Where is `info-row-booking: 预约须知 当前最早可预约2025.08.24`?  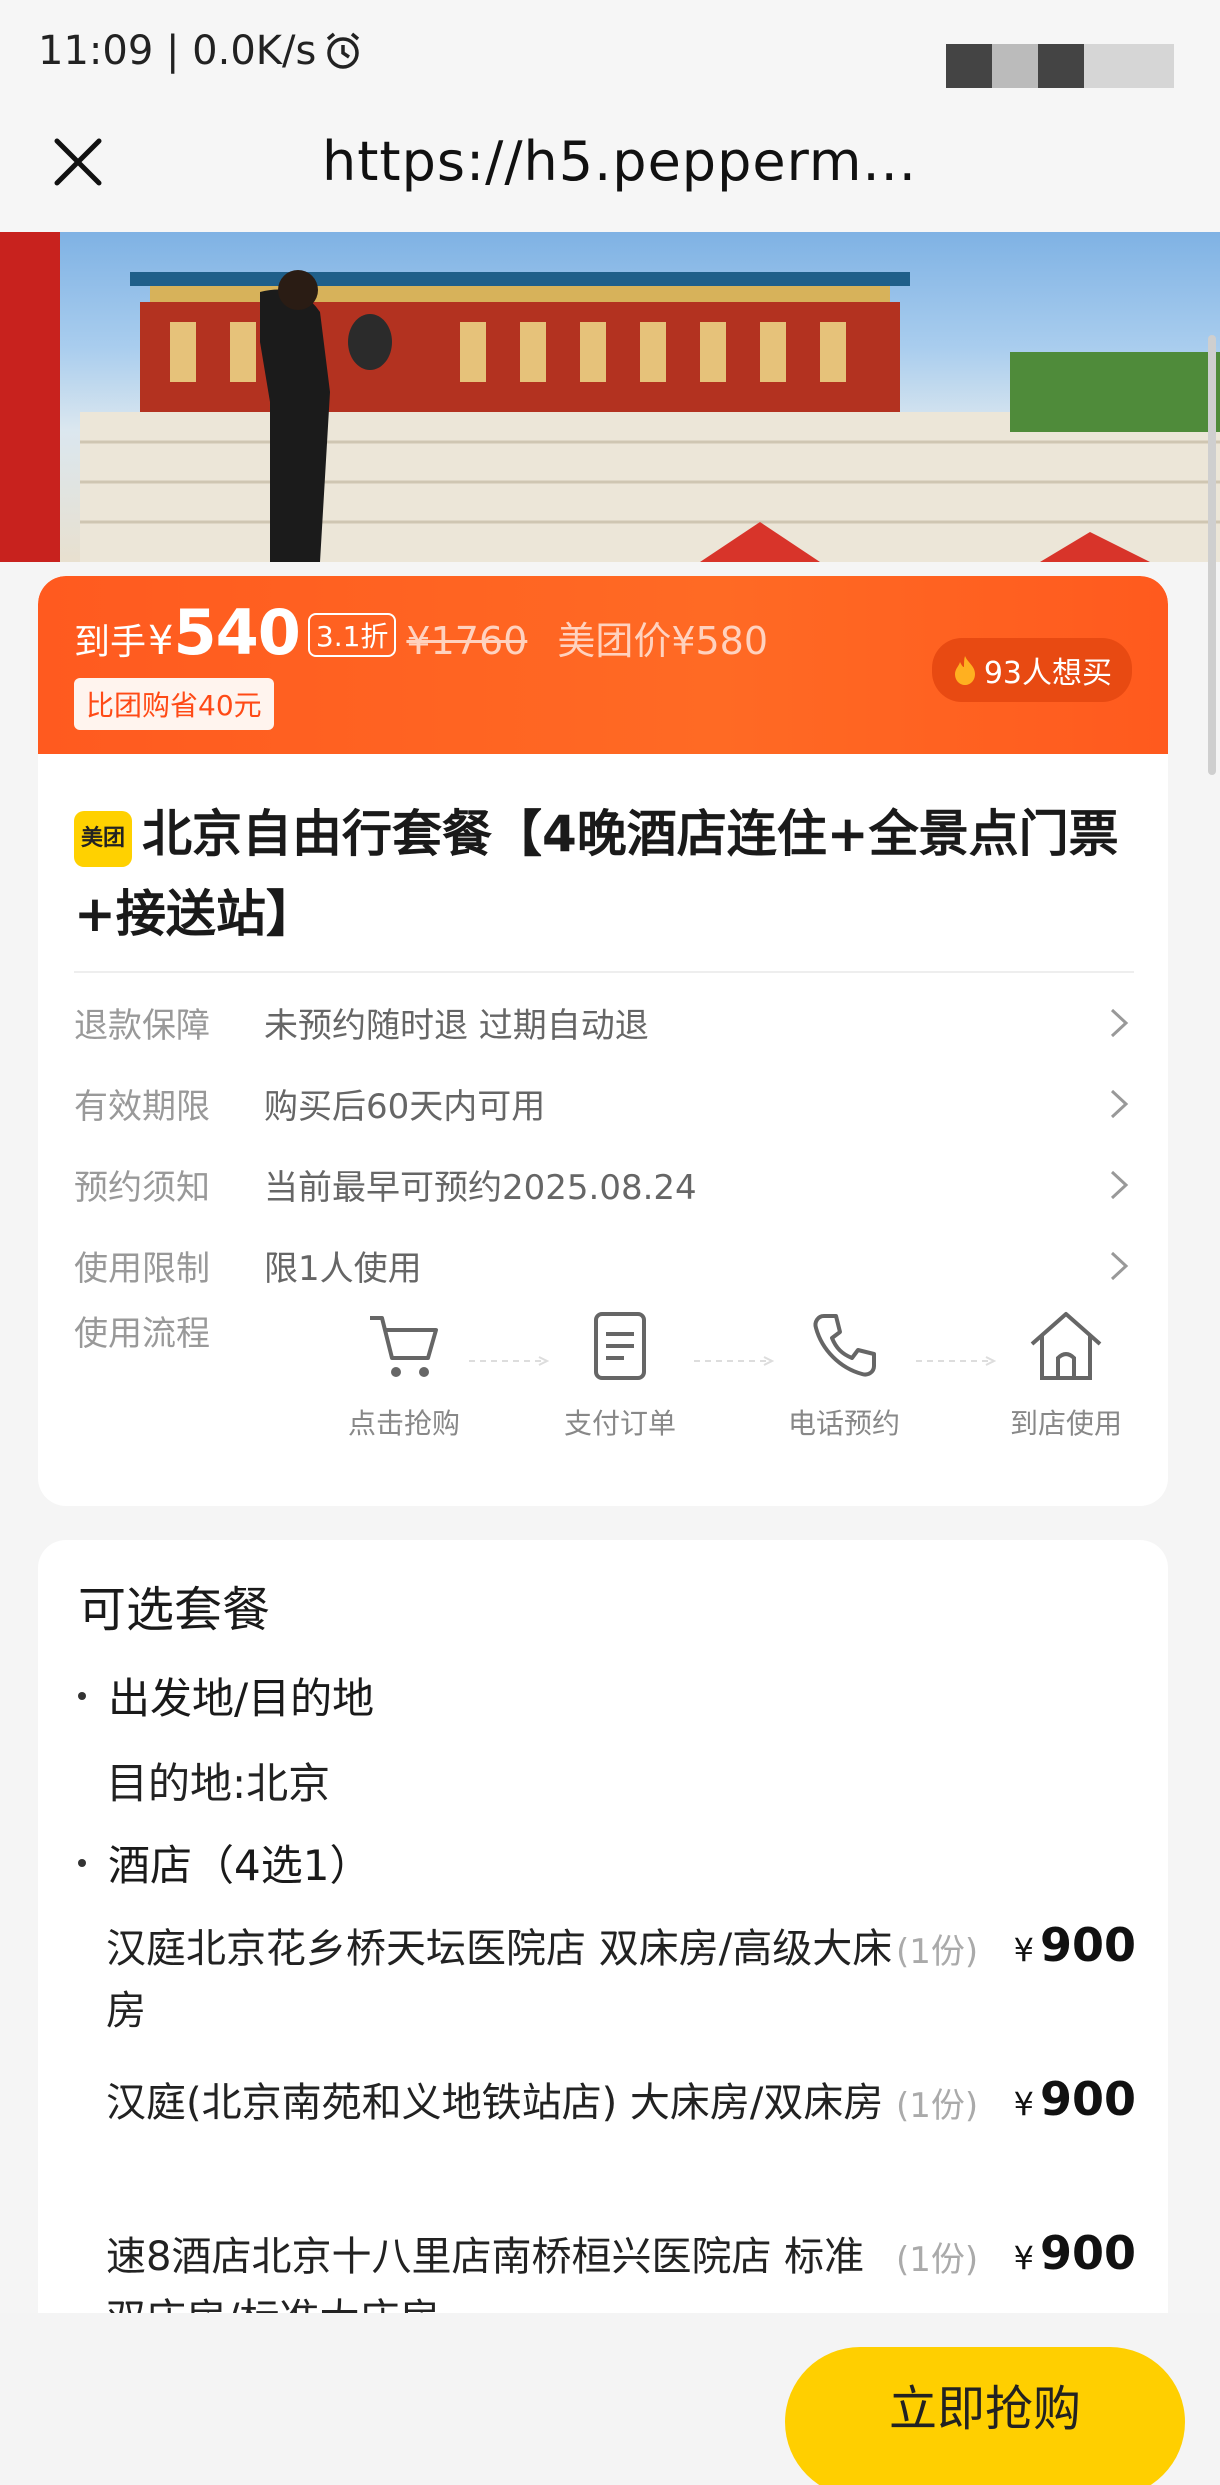 info-row-booking: 预约须知 当前最早可预约2025.08.24 is located at coordinates (604, 1184).